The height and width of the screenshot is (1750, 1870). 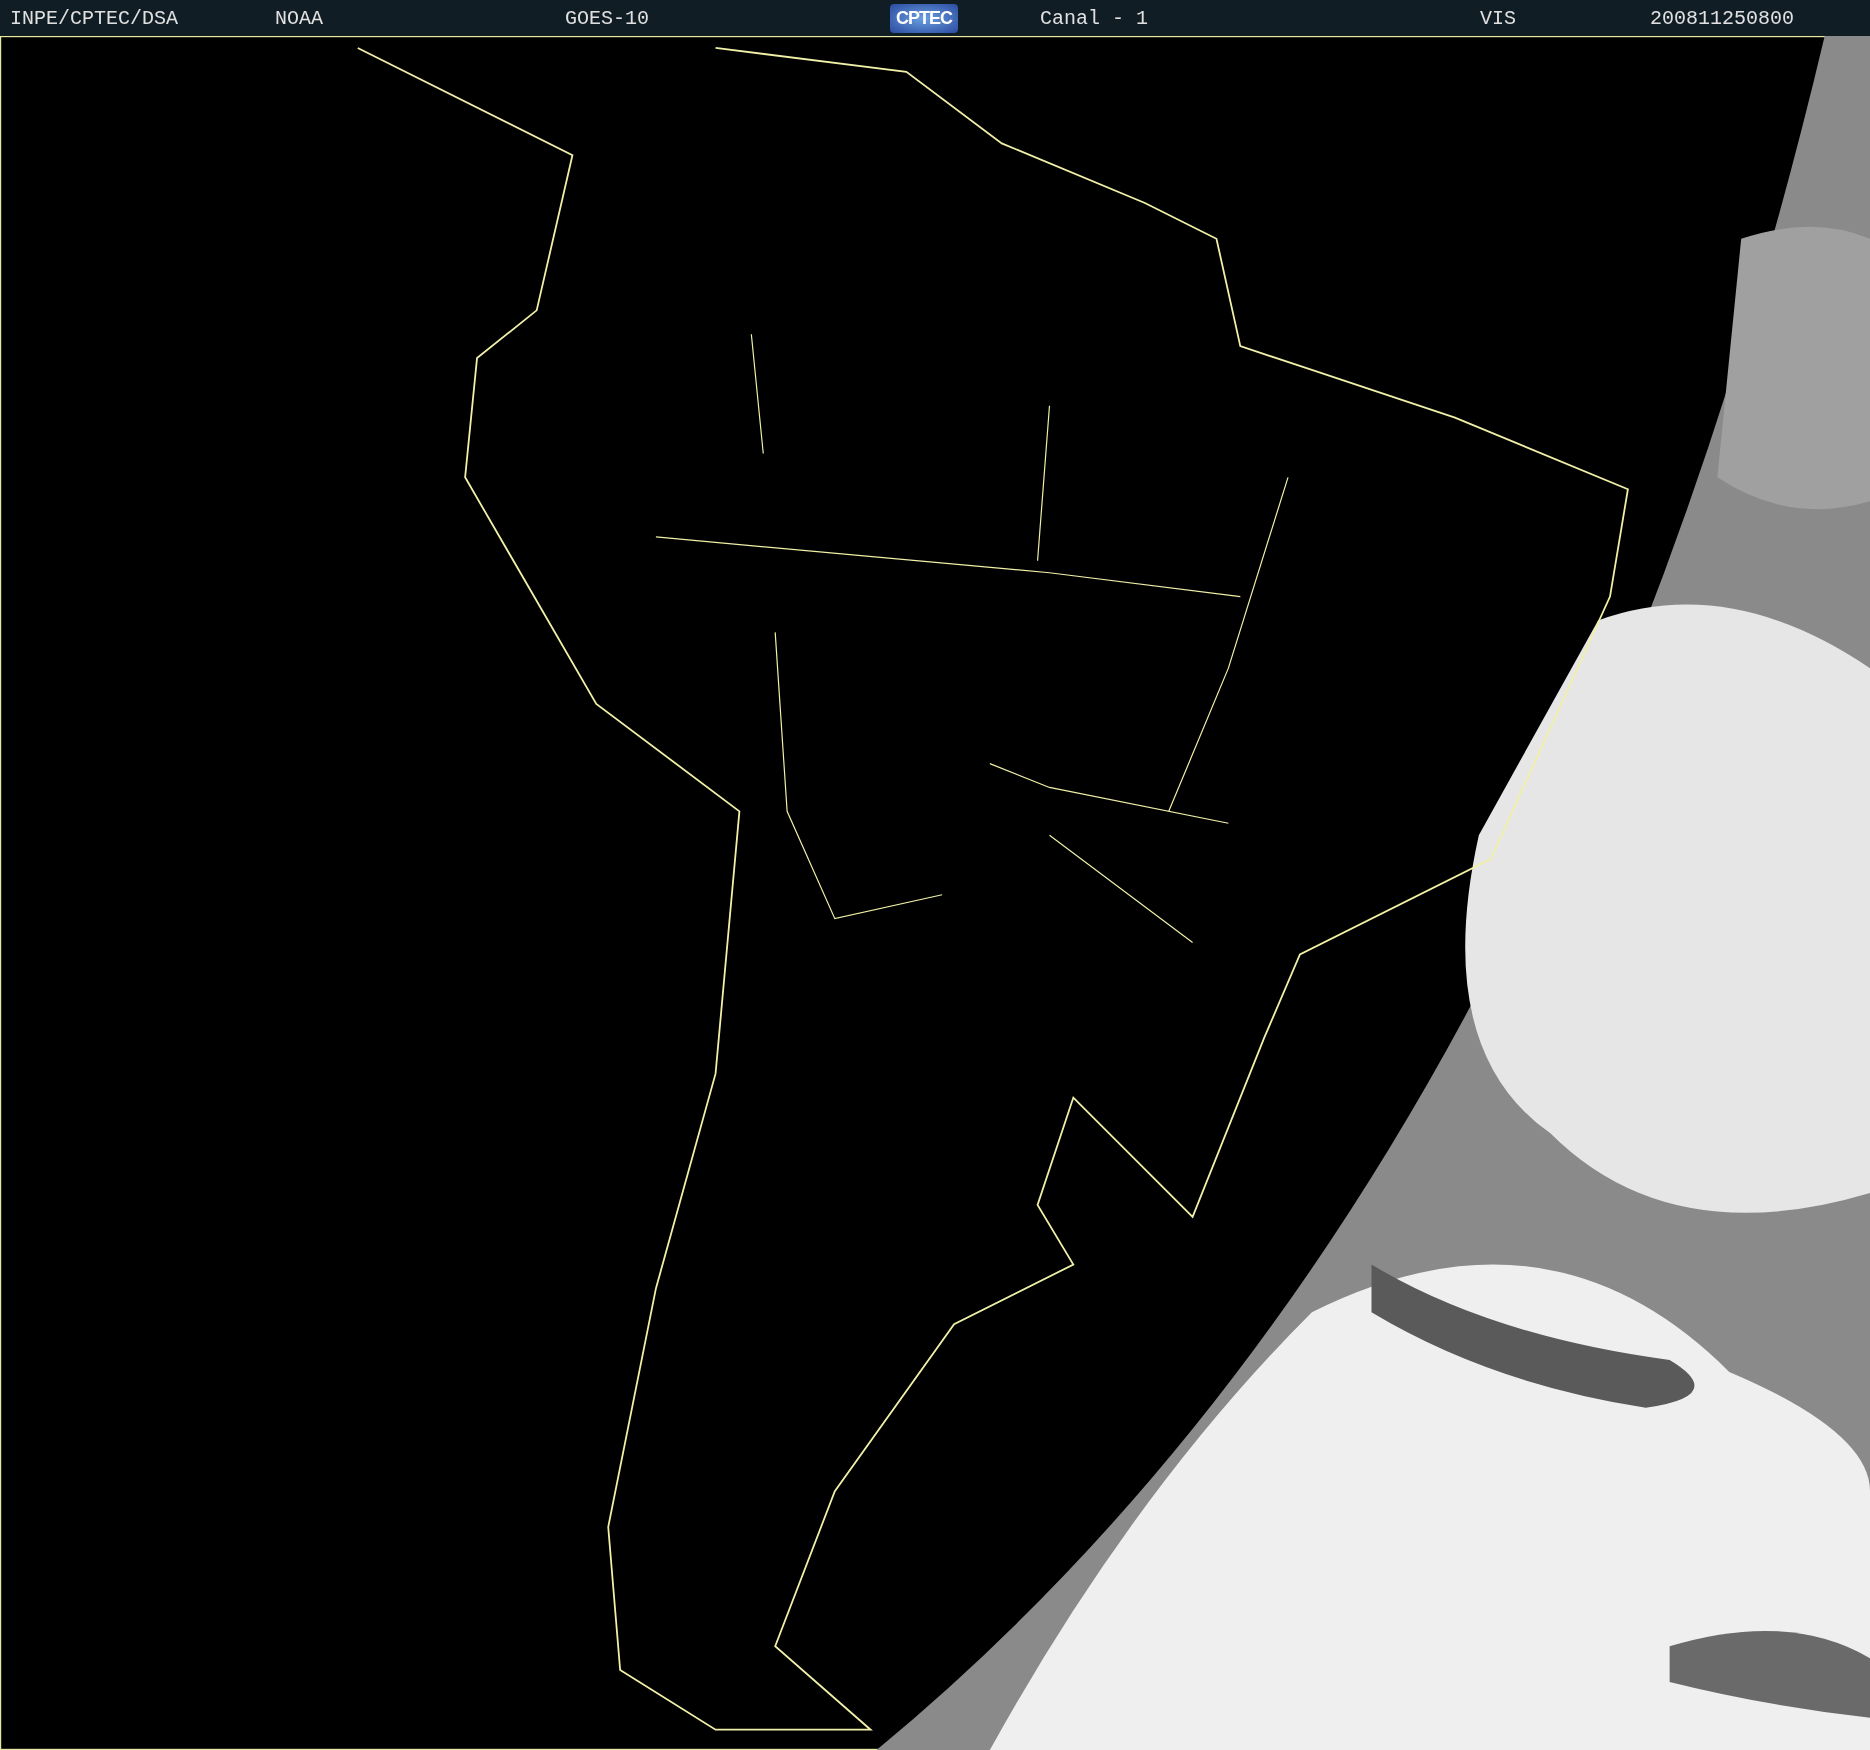 I want to click on header-label: GOES-10, so click(x=607, y=18).